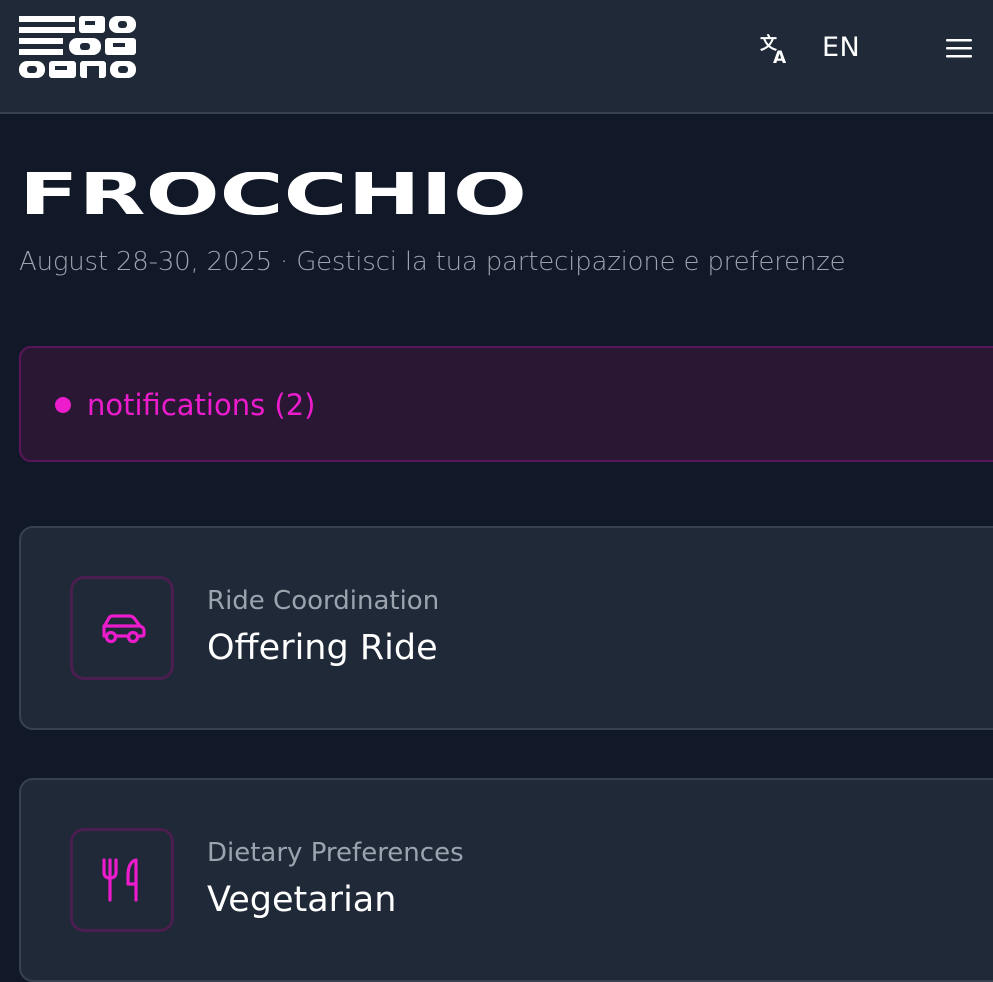  I want to click on language-selector: EN, so click(841, 48).